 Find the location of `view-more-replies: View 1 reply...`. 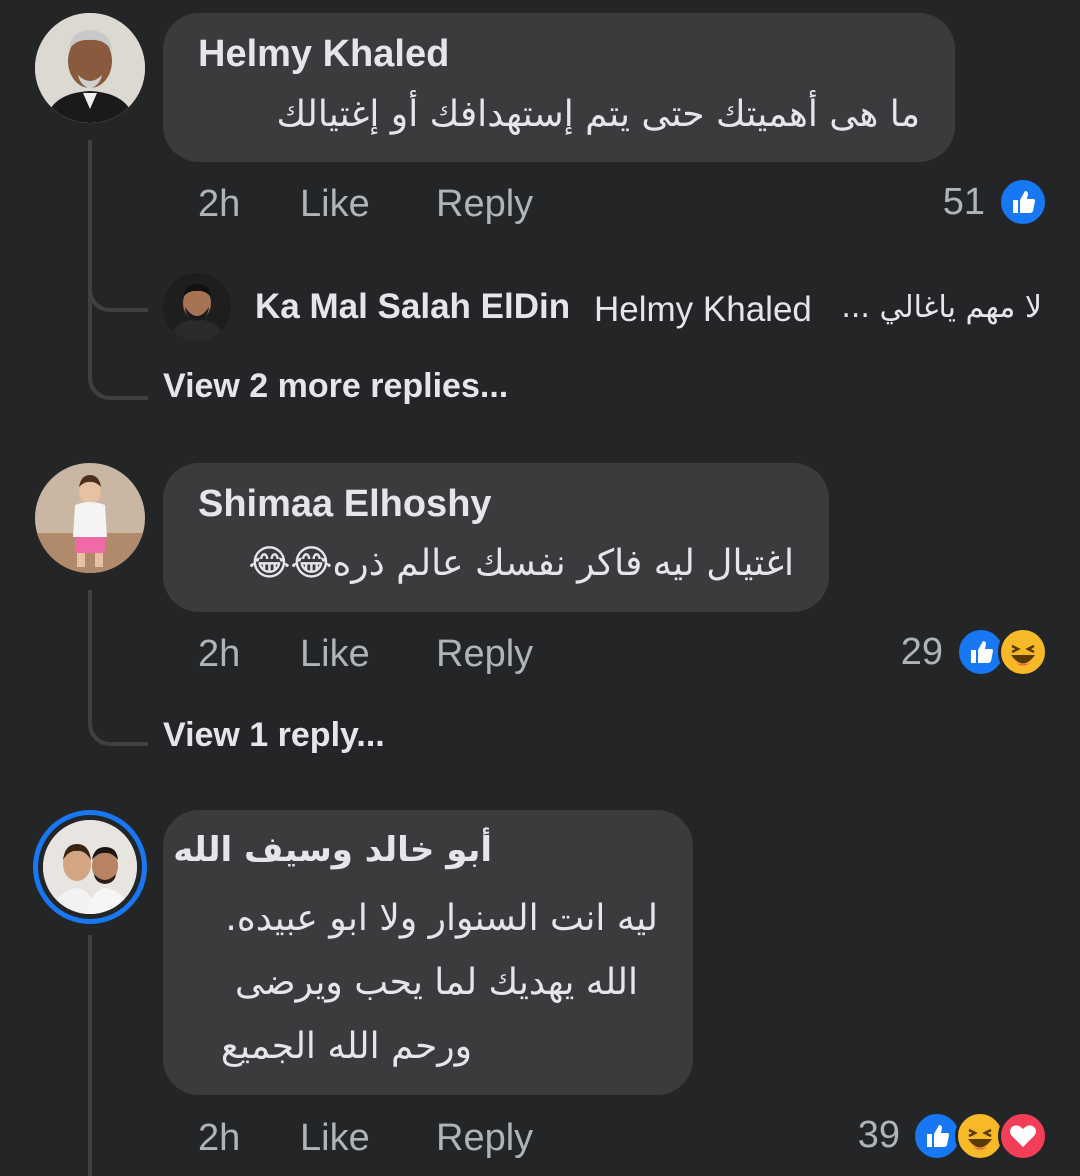

view-more-replies: View 1 reply... is located at coordinates (274, 735).